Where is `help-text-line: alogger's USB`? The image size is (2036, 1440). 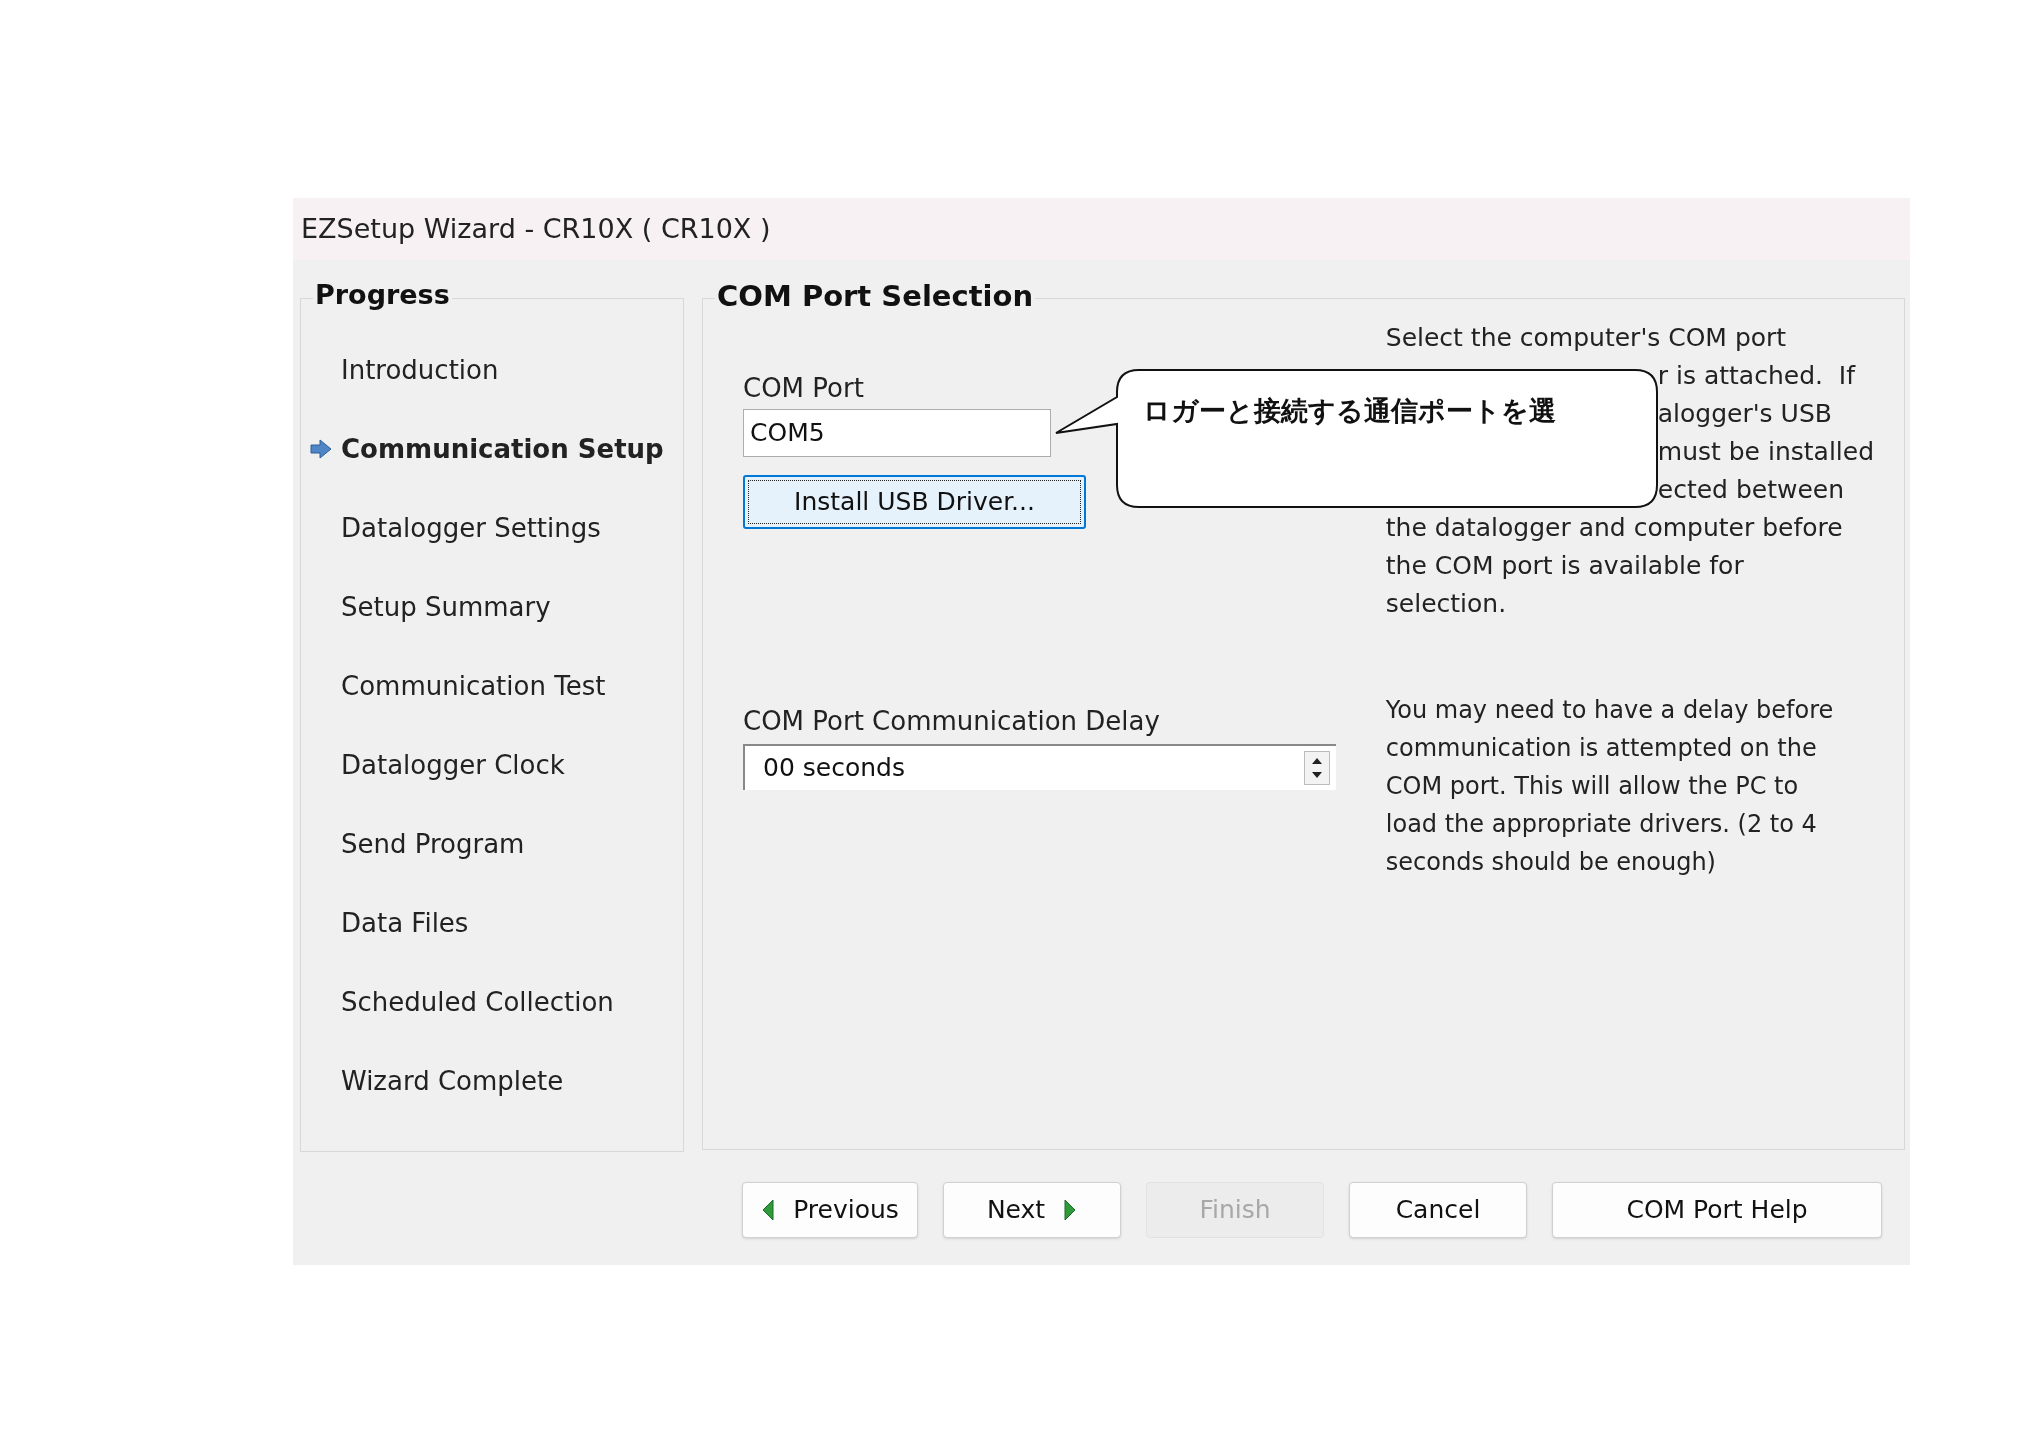 help-text-line: alogger's USB is located at coordinates (1744, 414).